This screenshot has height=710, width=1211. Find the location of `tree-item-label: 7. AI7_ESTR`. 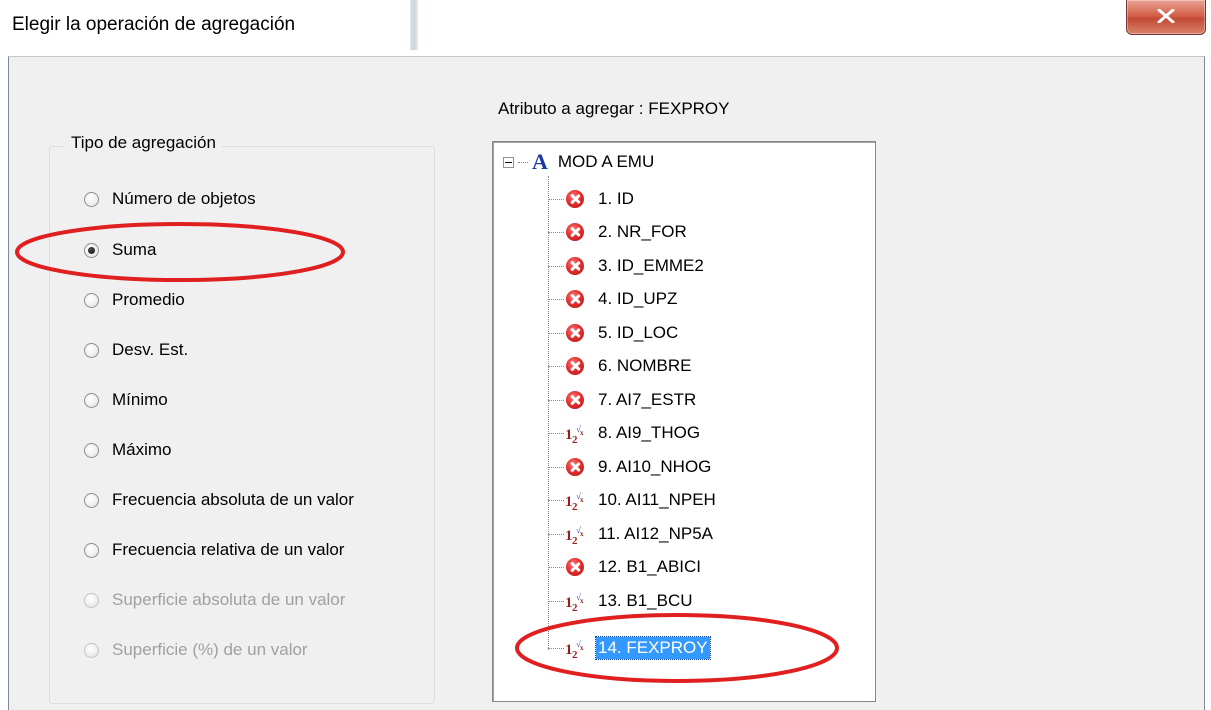

tree-item-label: 7. AI7_ESTR is located at coordinates (647, 399).